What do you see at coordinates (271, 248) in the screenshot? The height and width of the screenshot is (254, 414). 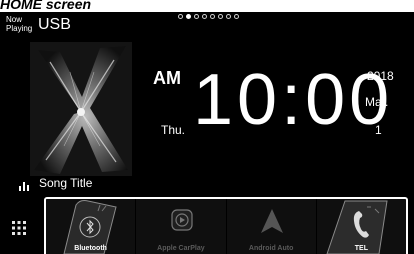 I see `android-auto-label: Android Auto` at bounding box center [271, 248].